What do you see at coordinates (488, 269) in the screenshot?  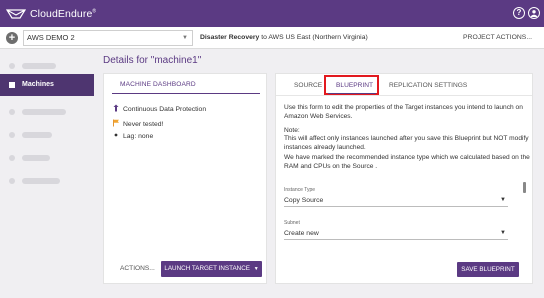 I see `save-blueprint-button: SAVE BLUEPRINT` at bounding box center [488, 269].